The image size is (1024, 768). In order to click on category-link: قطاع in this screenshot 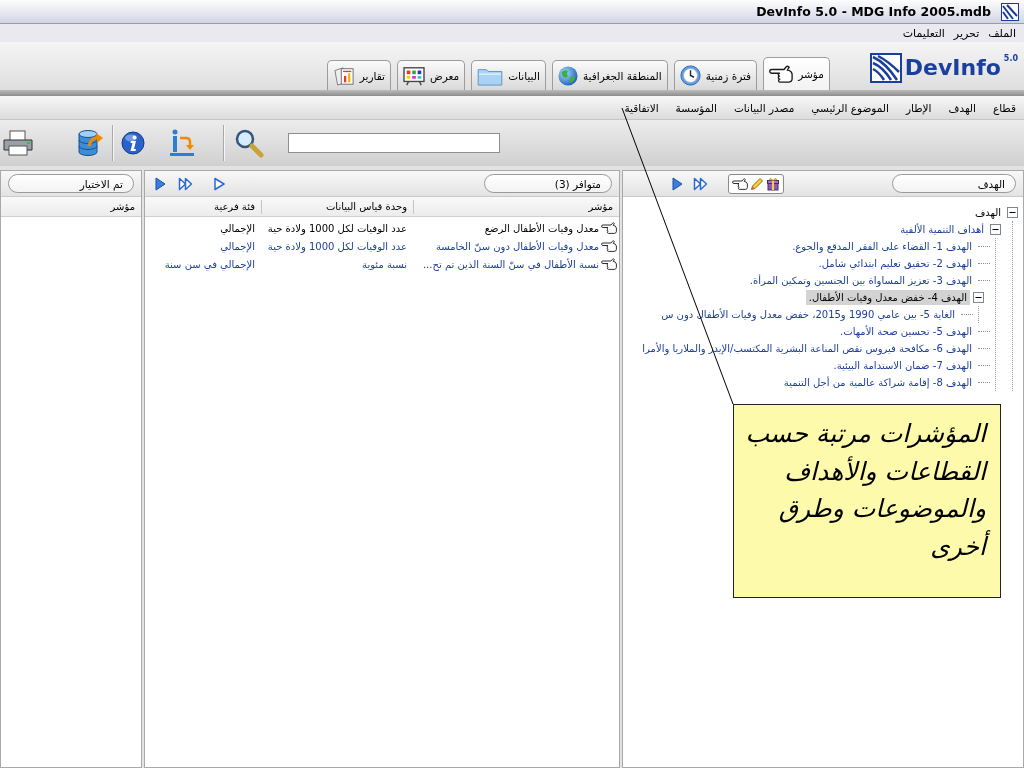, I will do `click(1004, 107)`.